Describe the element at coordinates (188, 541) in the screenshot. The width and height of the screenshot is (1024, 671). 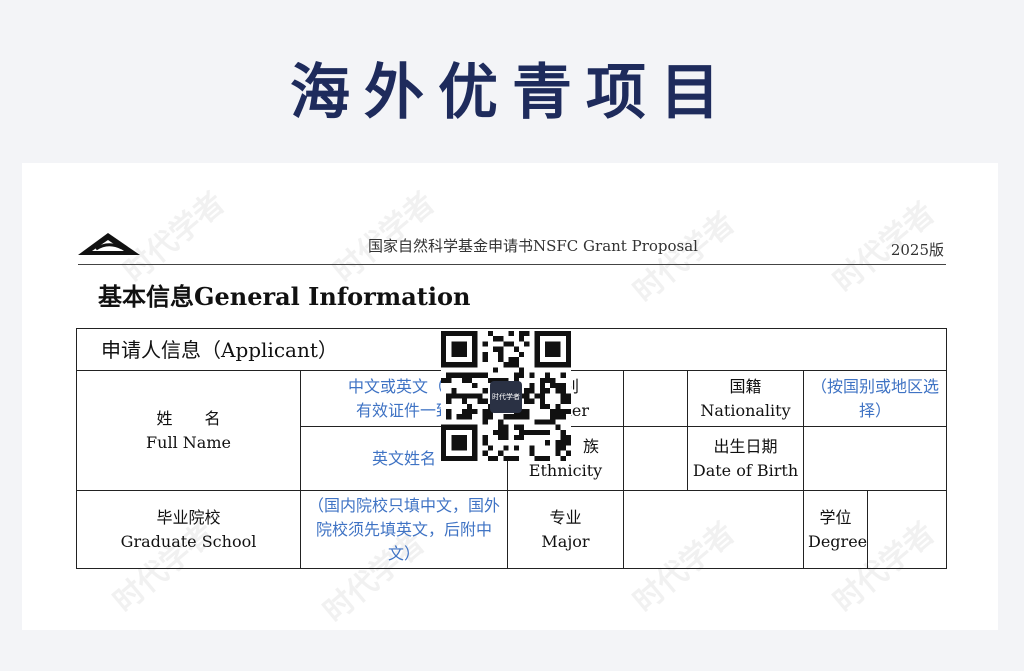
I see `school-en: Graduate School` at that location.